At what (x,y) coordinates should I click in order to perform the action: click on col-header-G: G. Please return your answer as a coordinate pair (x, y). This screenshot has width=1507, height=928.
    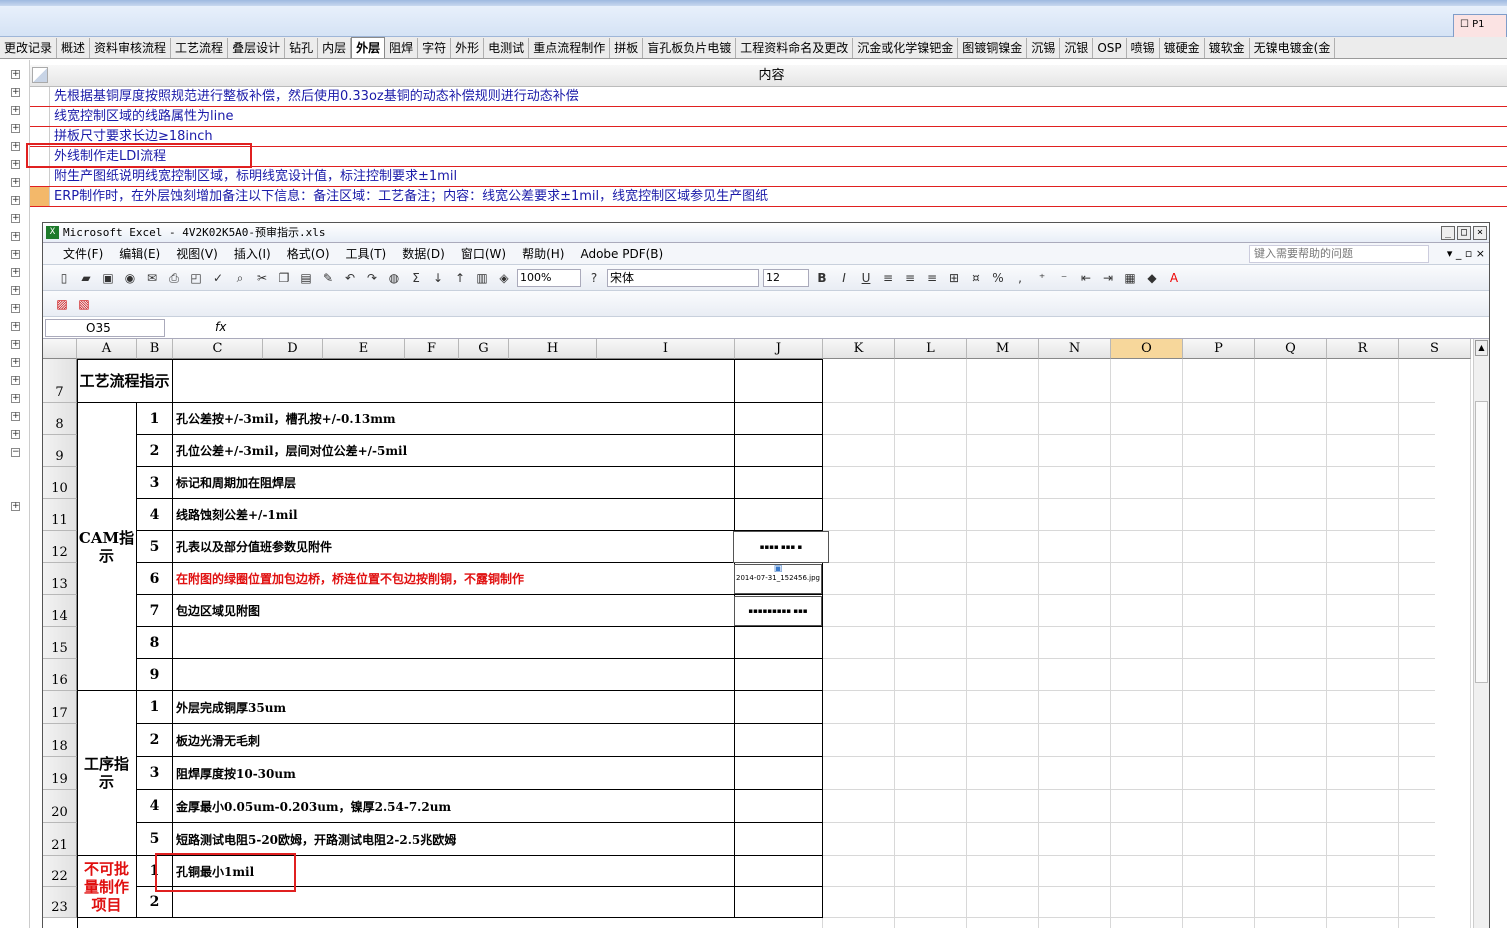
    Looking at the image, I should click on (484, 349).